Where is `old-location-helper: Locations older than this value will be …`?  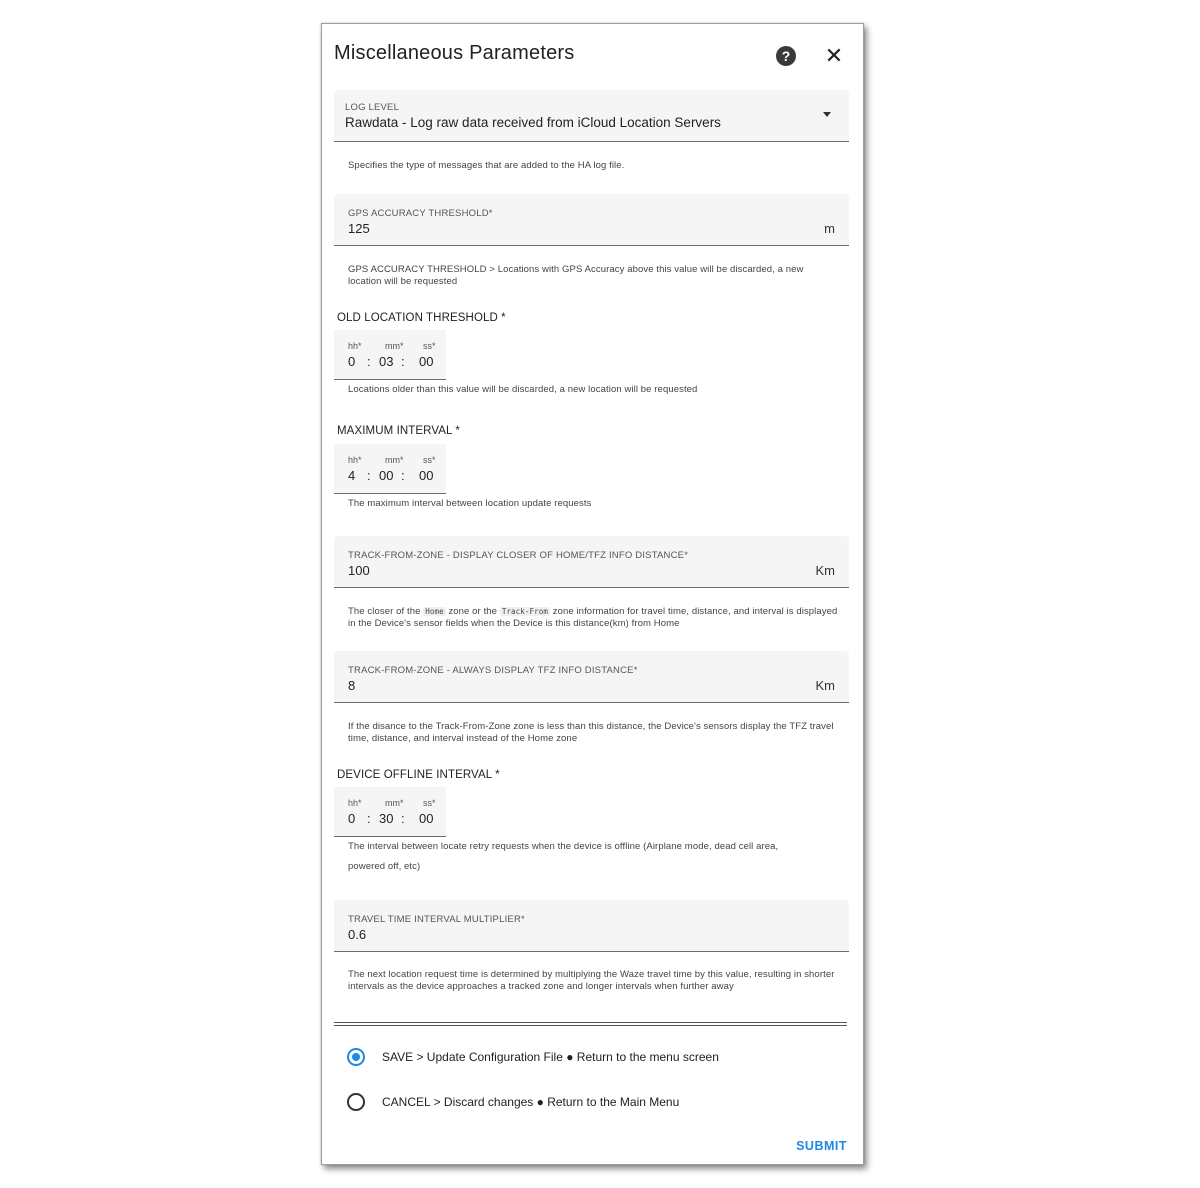 old-location-helper: Locations older than this value will be … is located at coordinates (523, 389).